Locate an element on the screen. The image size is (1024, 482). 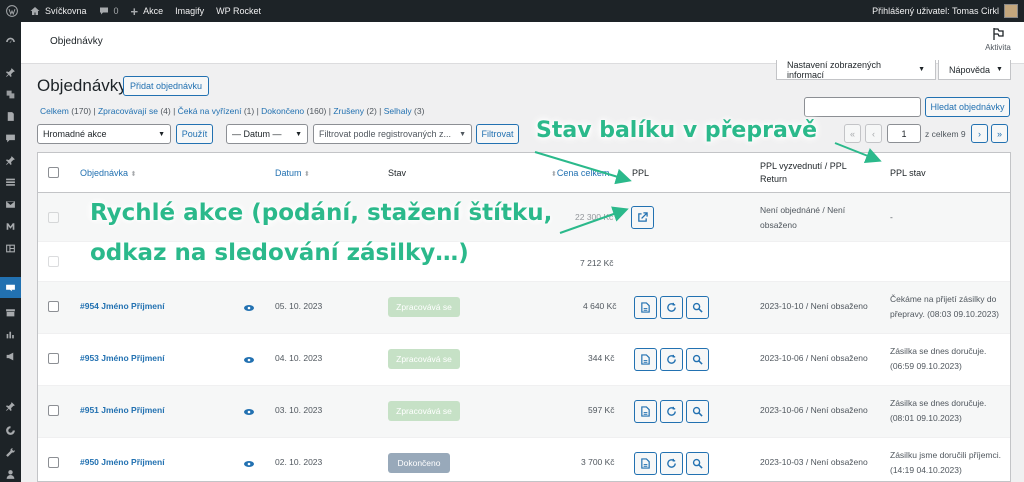
pin2-menu-icon is located at coordinates (10, 160).